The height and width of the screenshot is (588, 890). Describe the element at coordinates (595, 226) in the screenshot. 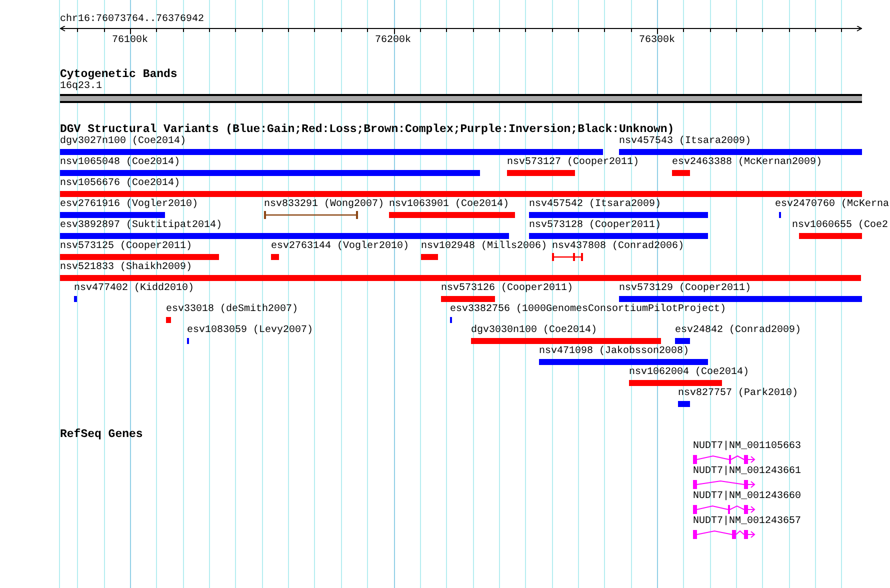

I see `variant-label: nsv573128 (Cooper2011)` at that location.